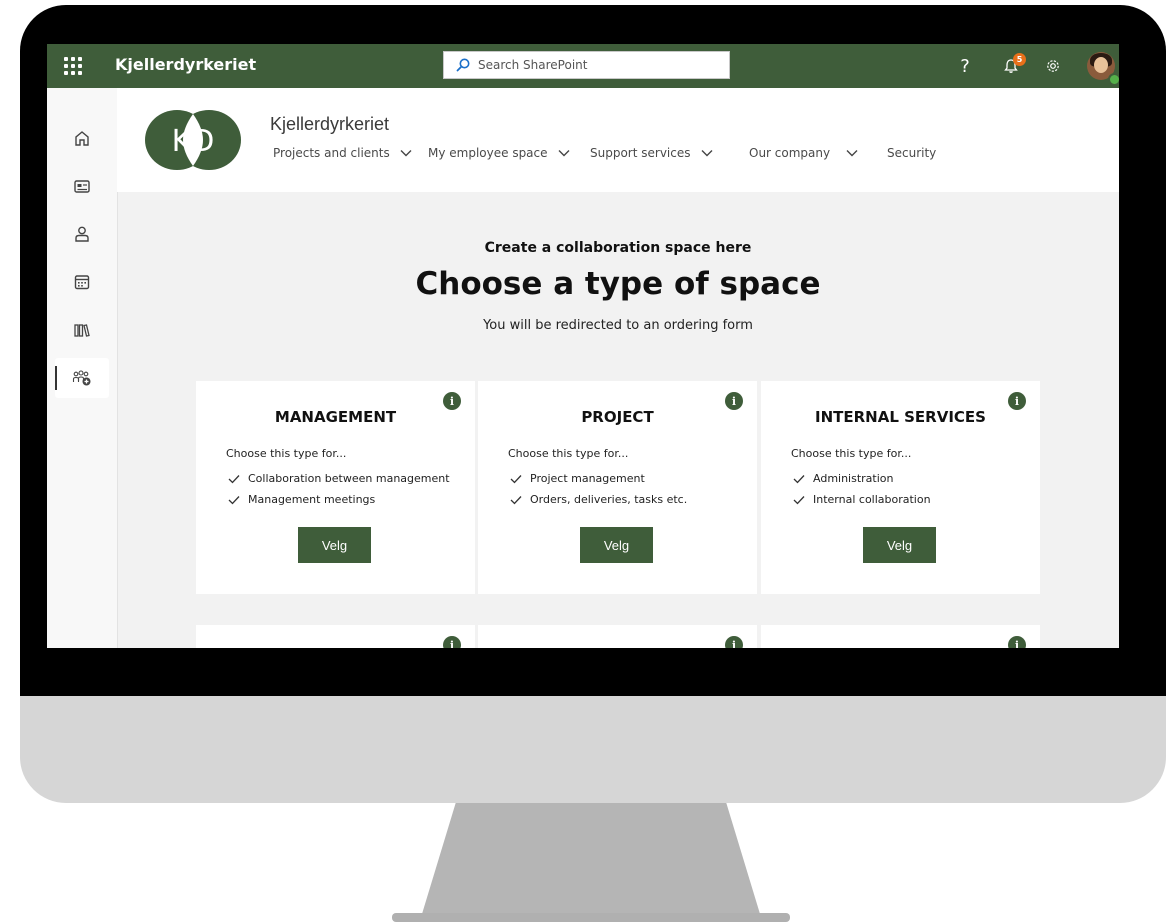  I want to click on nav-label: Projects and clients, so click(331, 153).